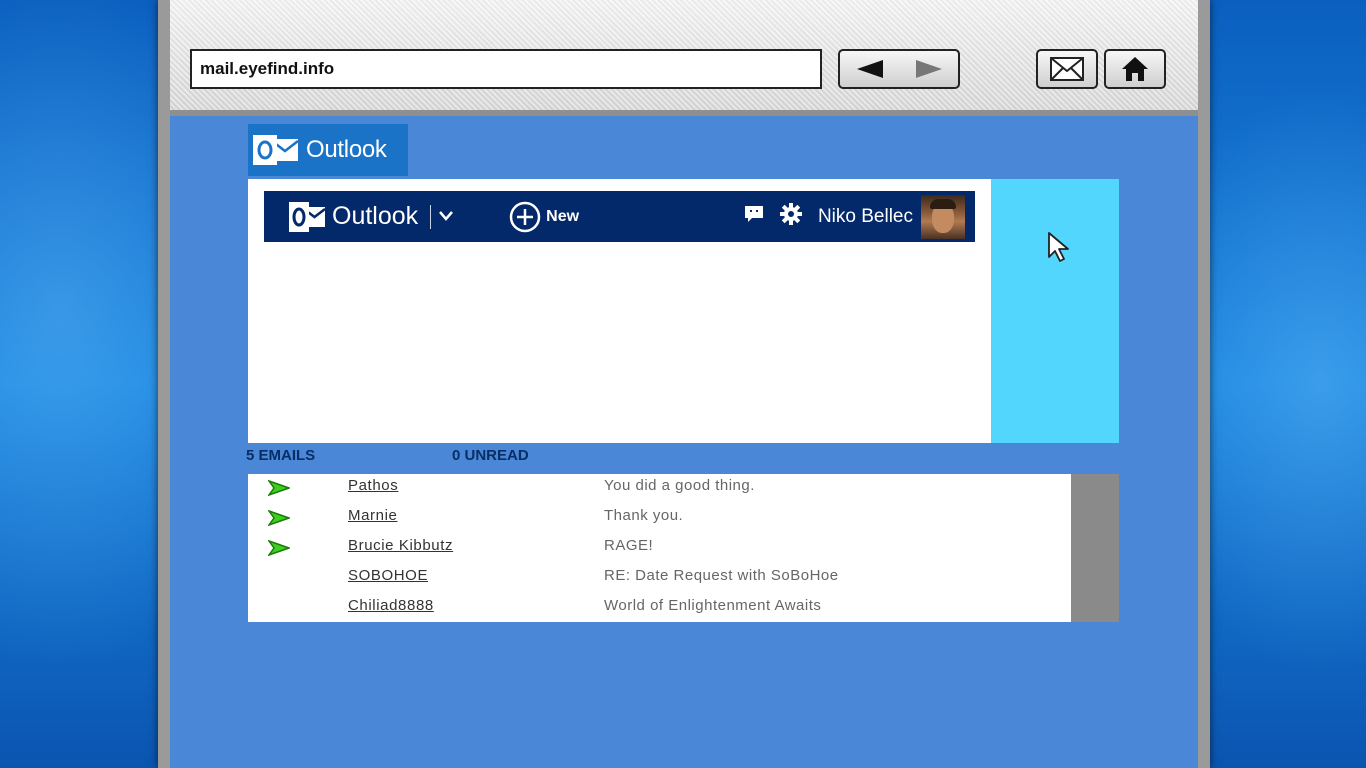  What do you see at coordinates (943, 216) in the screenshot?
I see `avatar` at bounding box center [943, 216].